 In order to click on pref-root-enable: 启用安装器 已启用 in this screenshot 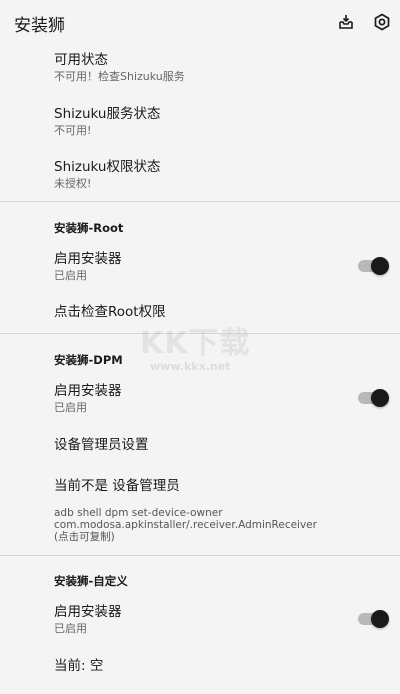, I will do `click(219, 267)`.